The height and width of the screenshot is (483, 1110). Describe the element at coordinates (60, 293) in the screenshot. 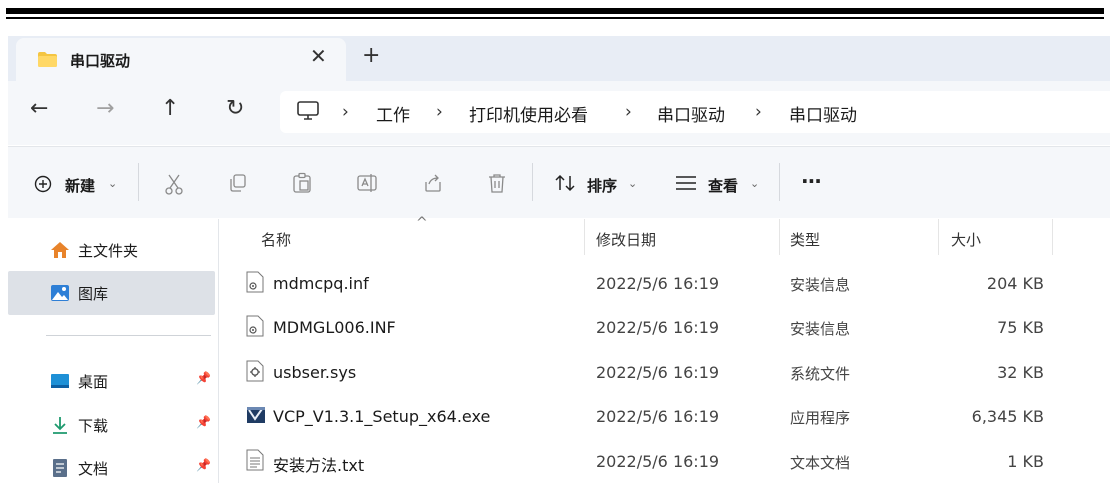

I see `gallery-icon` at that location.